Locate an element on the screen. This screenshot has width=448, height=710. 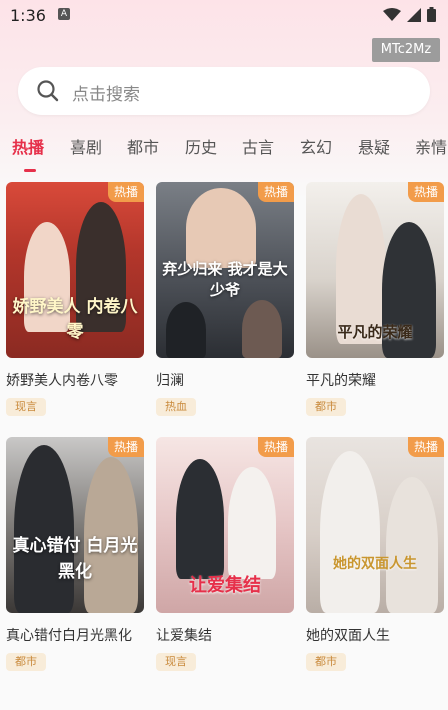
drama-card: 平凡的荣耀 热播 平凡的荣耀 都市 is located at coordinates (375, 299).